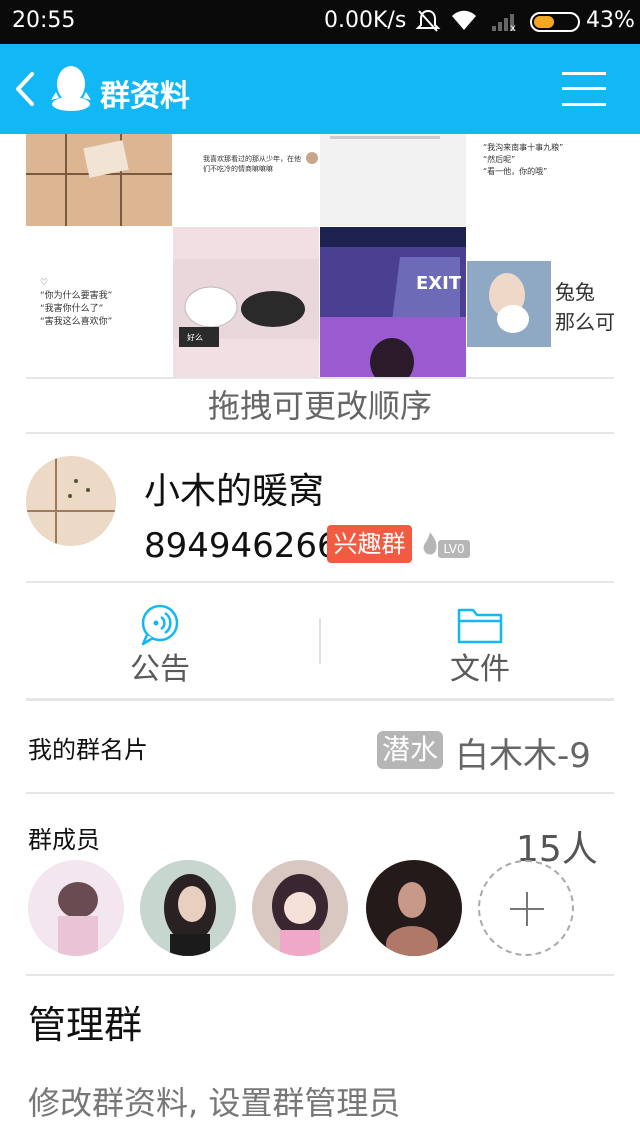 This screenshot has height=1138, width=640. I want to click on group-id: 894946266, so click(241, 546).